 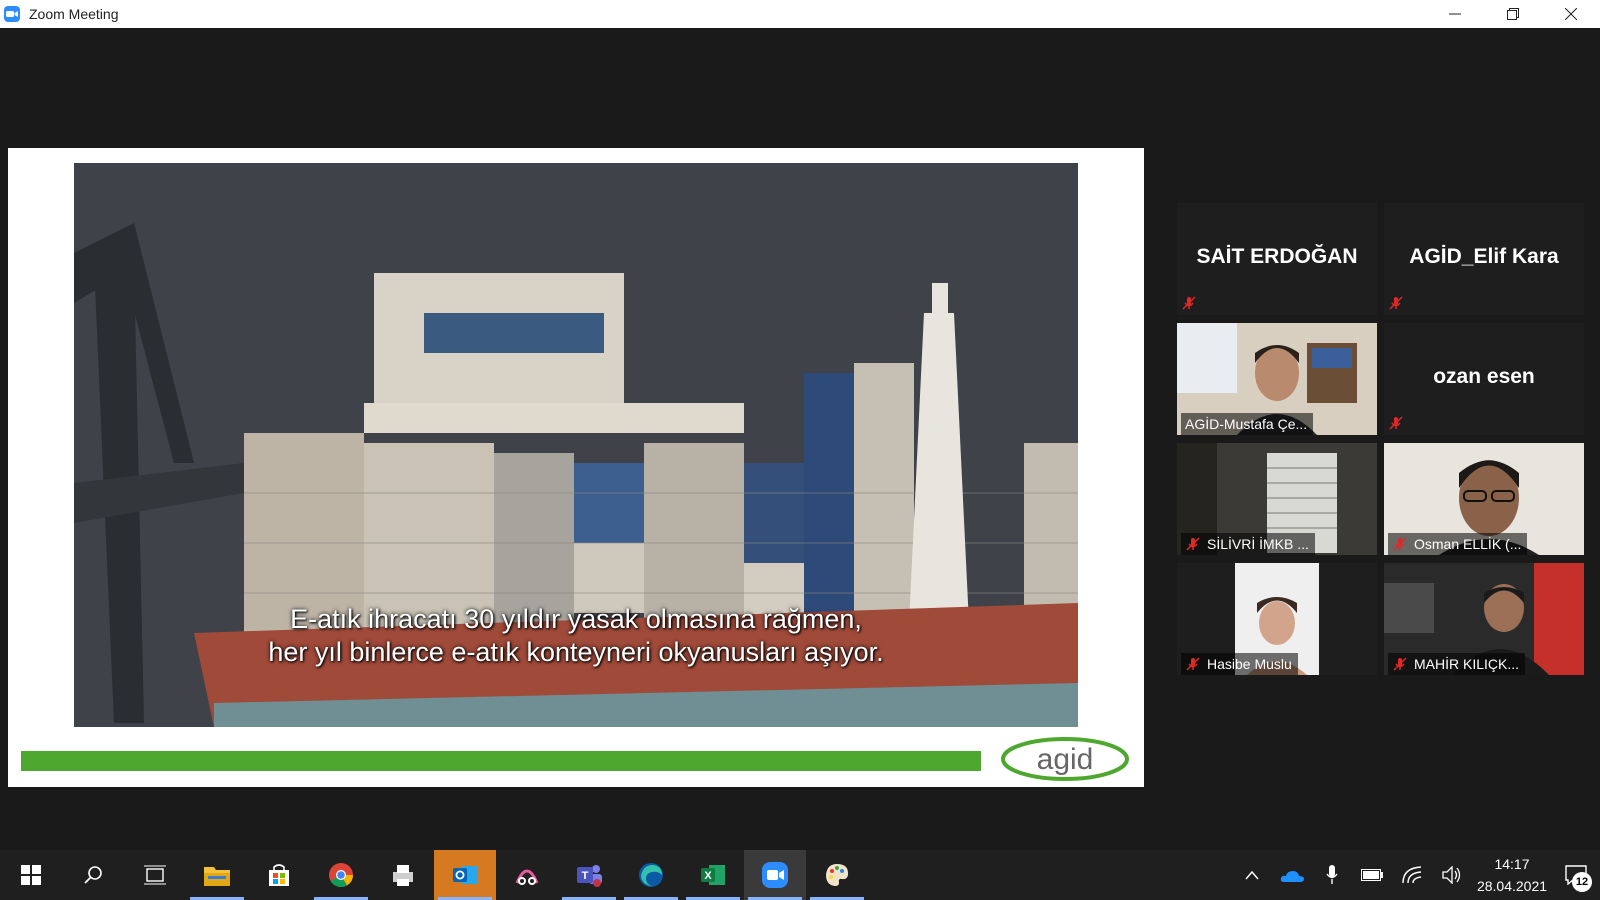 I want to click on chrome-button, so click(x=341, y=875).